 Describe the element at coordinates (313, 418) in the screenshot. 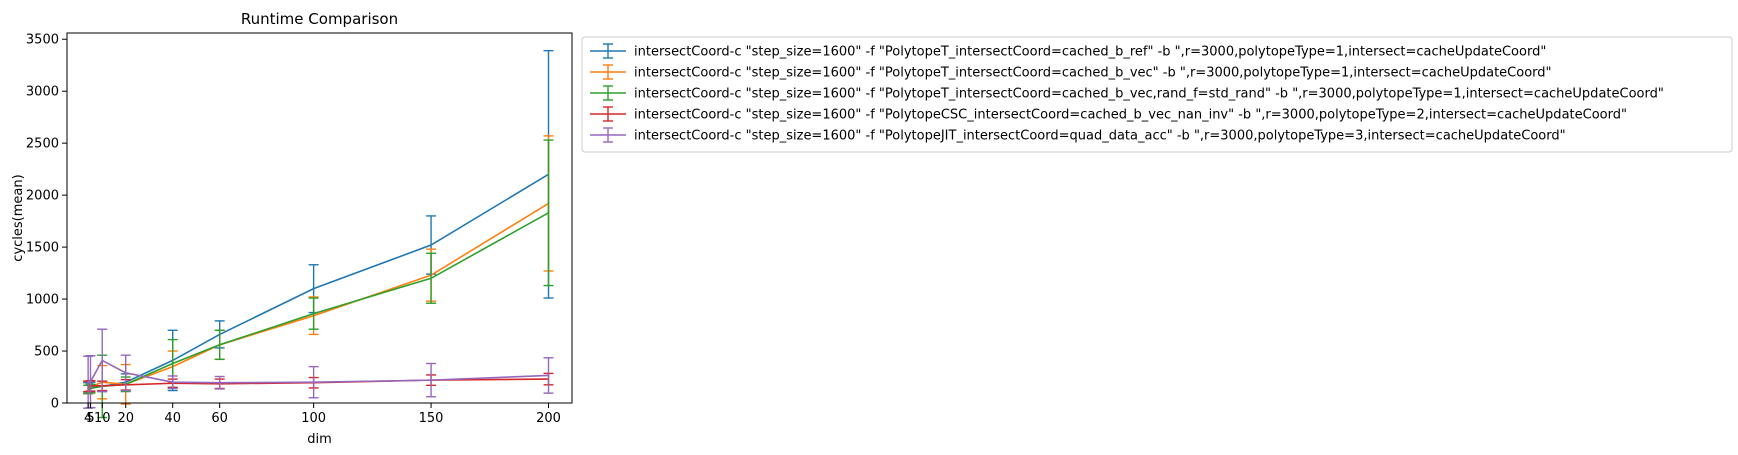

I see `x-tick-label: 100` at that location.